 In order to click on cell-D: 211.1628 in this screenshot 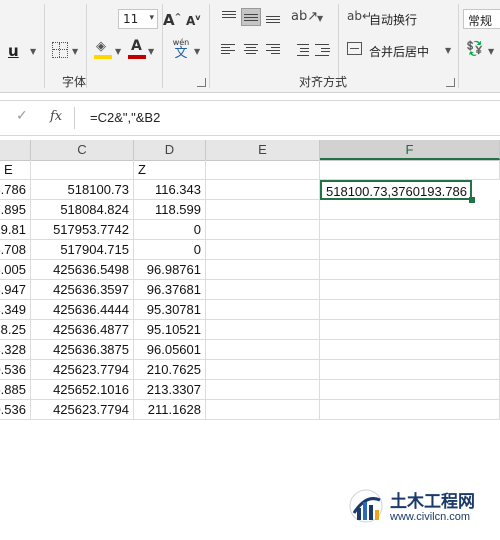, I will do `click(170, 410)`.